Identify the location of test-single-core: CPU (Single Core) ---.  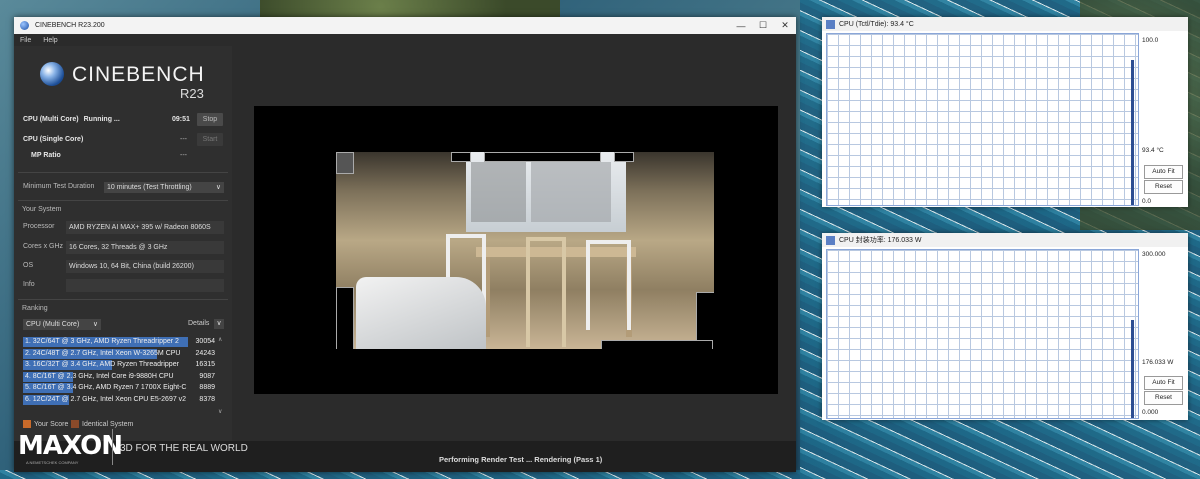
(123, 139).